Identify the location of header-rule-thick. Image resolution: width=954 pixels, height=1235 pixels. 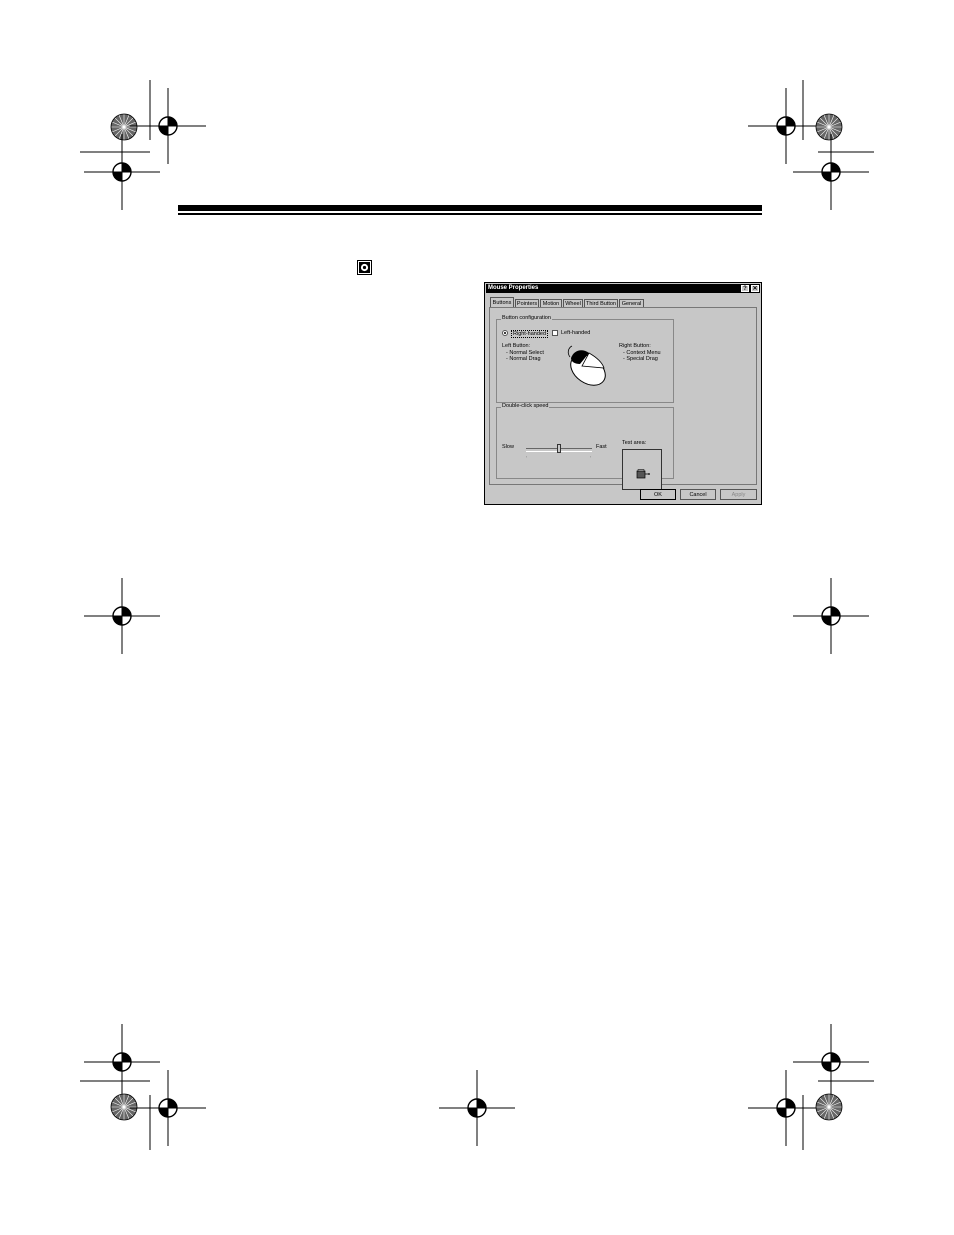
(470, 208).